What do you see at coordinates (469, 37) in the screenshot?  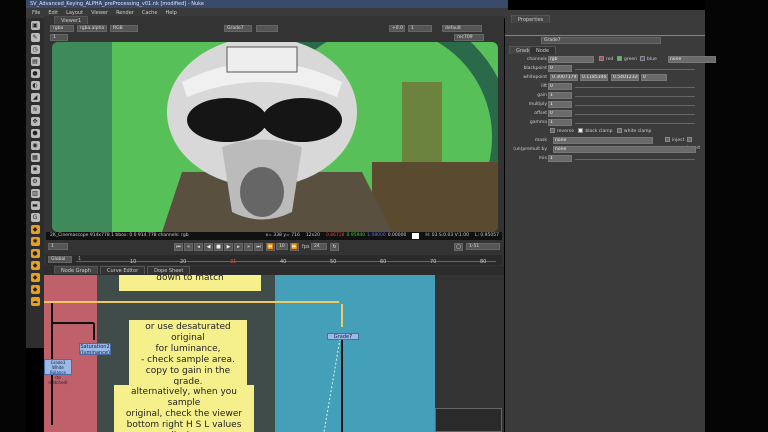 I see `colorspace-dropdown: rec709` at bounding box center [469, 37].